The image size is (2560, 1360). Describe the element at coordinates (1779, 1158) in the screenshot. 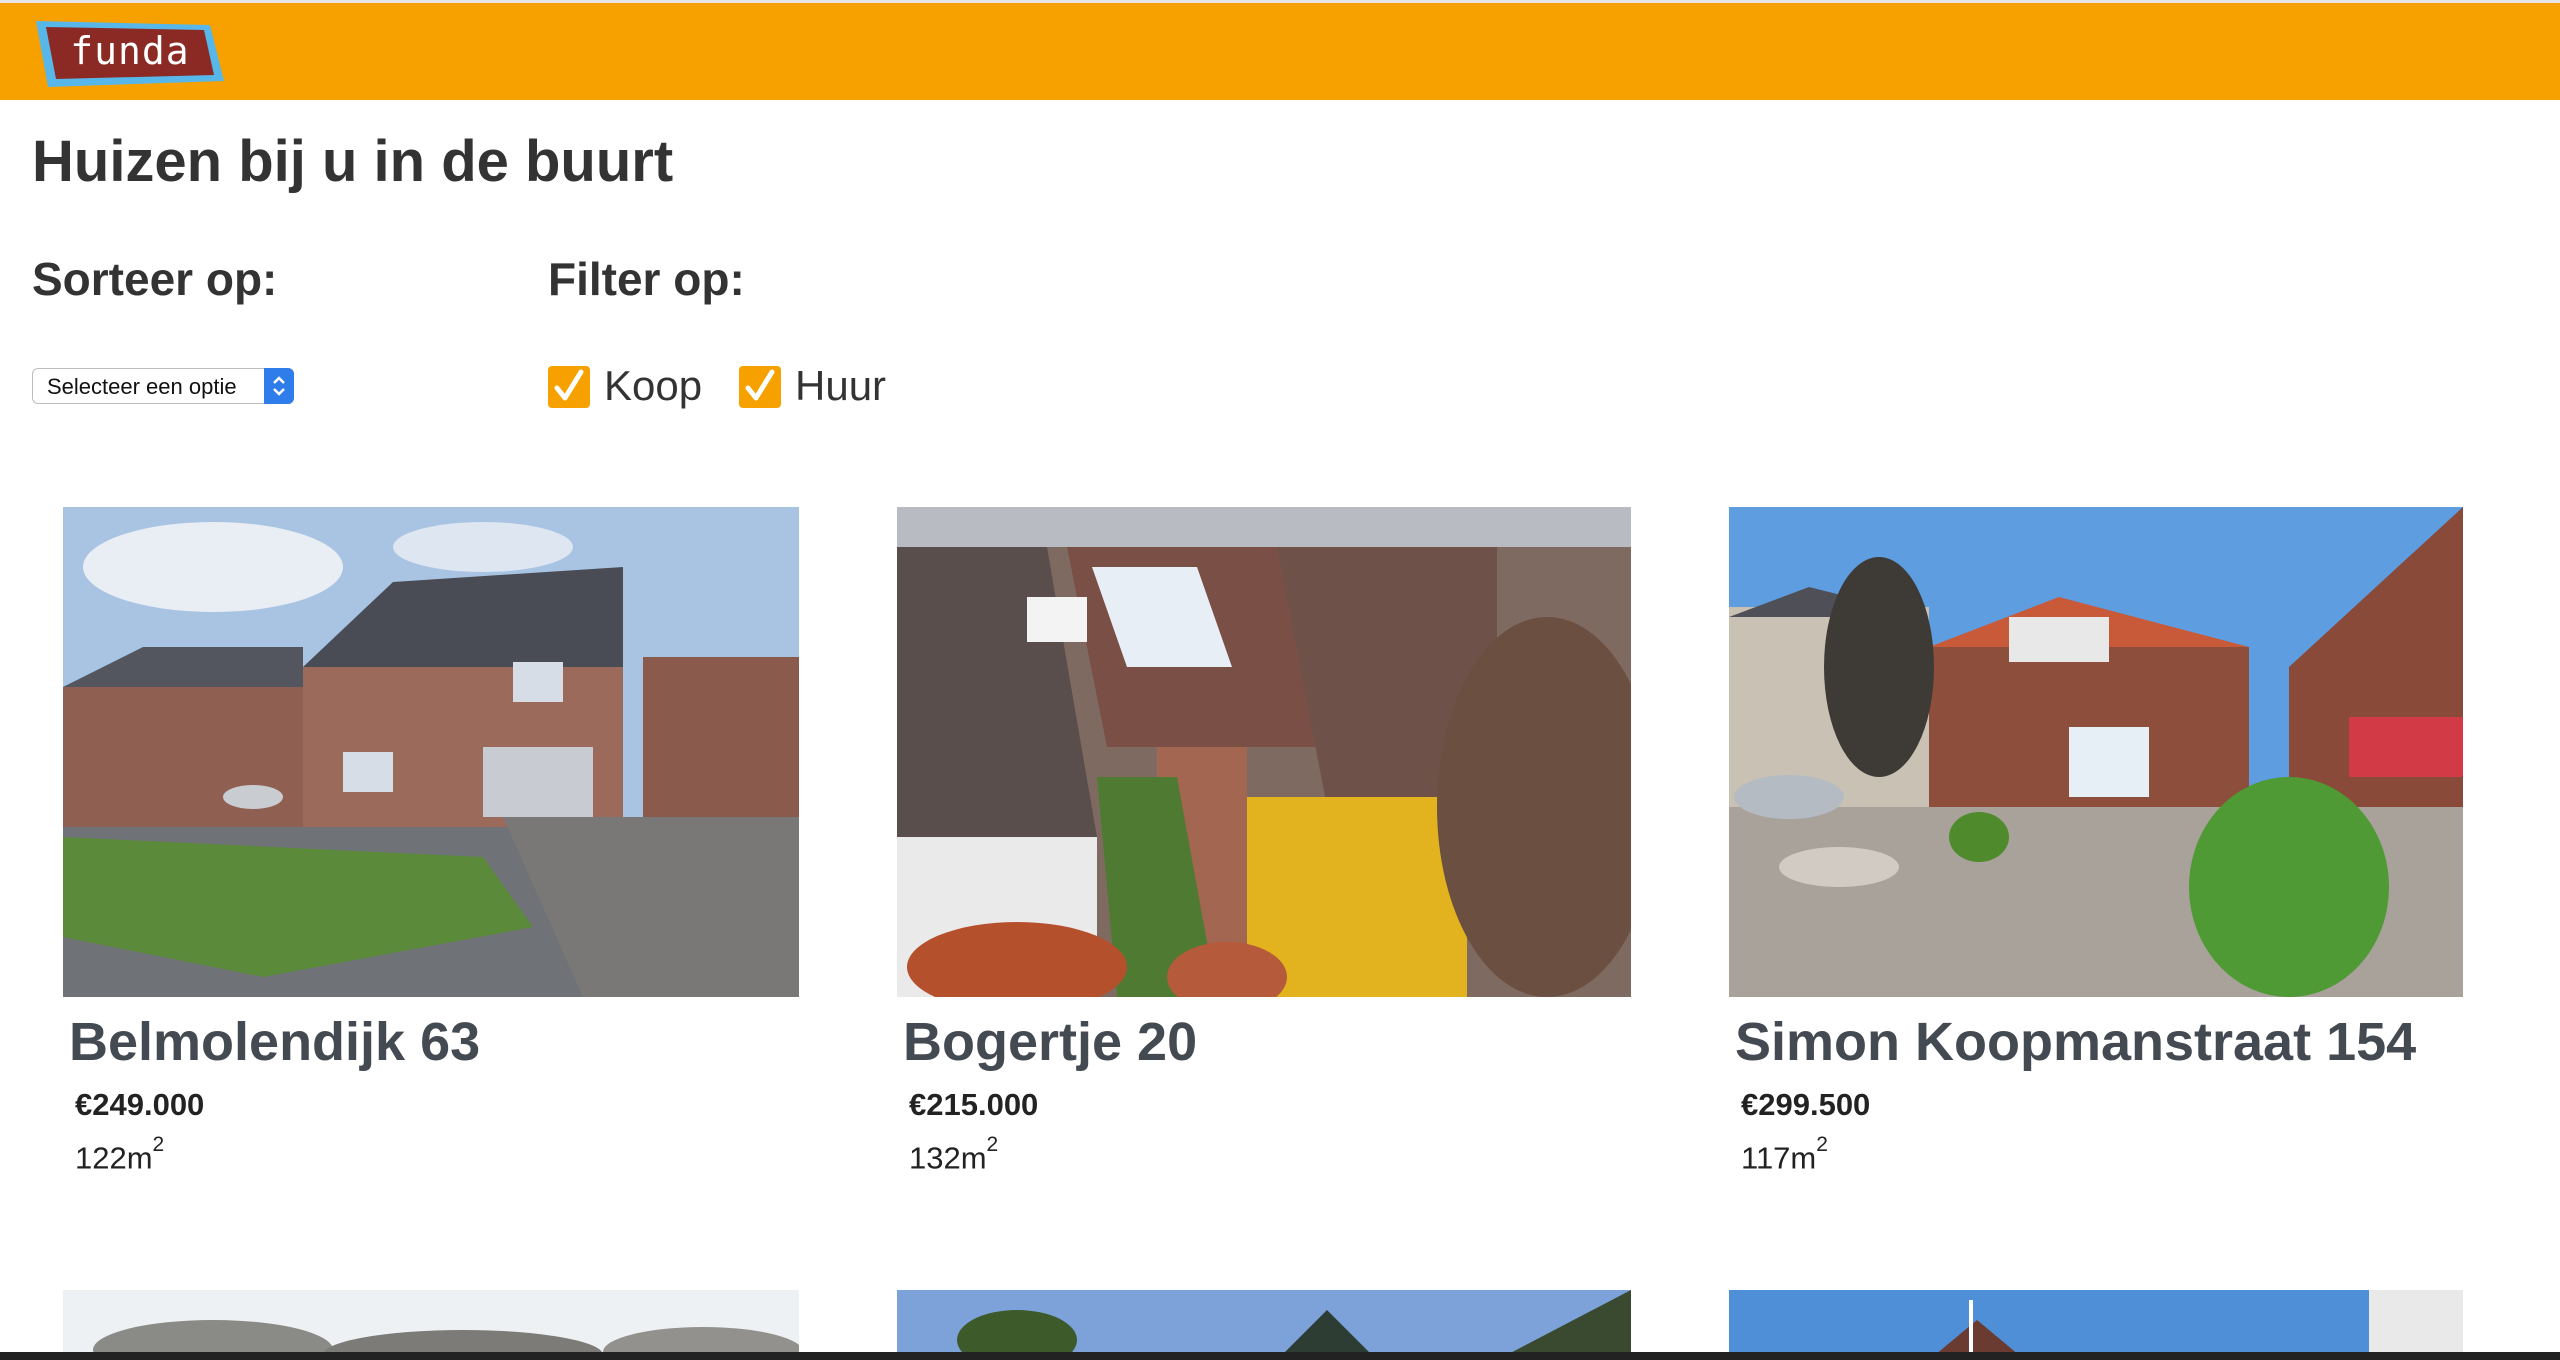

I see `listing-area-value: 117m` at that location.